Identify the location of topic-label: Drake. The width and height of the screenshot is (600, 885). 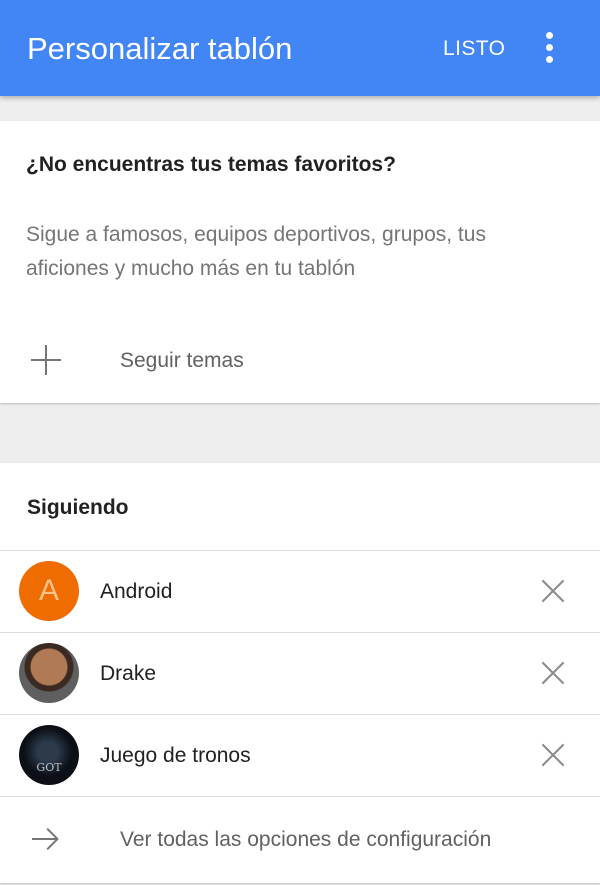
(128, 673).